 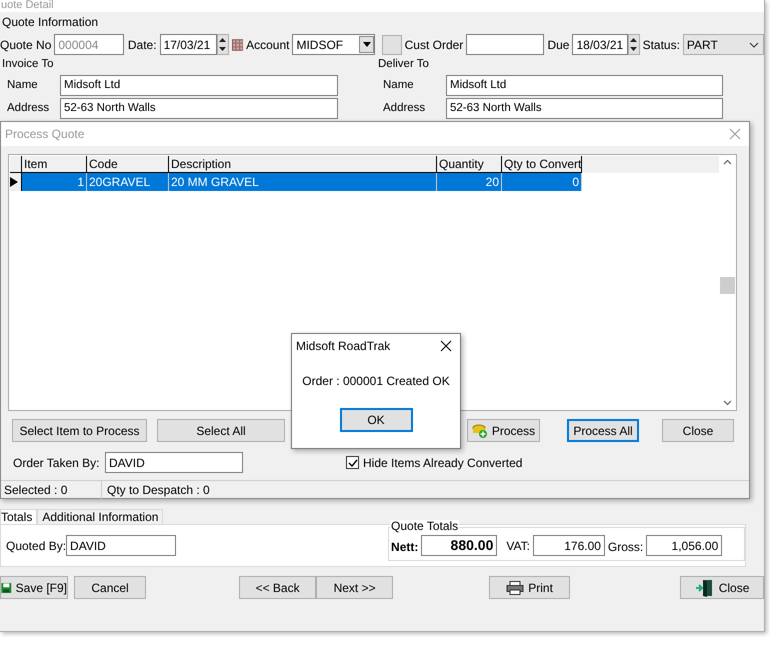 What do you see at coordinates (343, 346) in the screenshot?
I see `dialog-title: Midsoft RoadTrak` at bounding box center [343, 346].